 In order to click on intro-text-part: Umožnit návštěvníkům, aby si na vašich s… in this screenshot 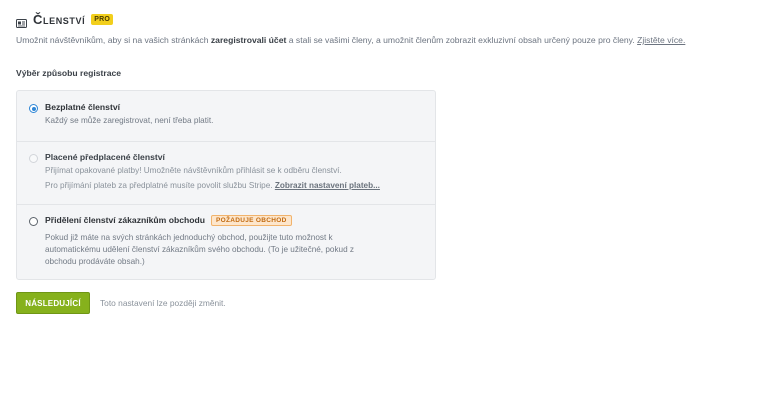, I will do `click(113, 40)`.